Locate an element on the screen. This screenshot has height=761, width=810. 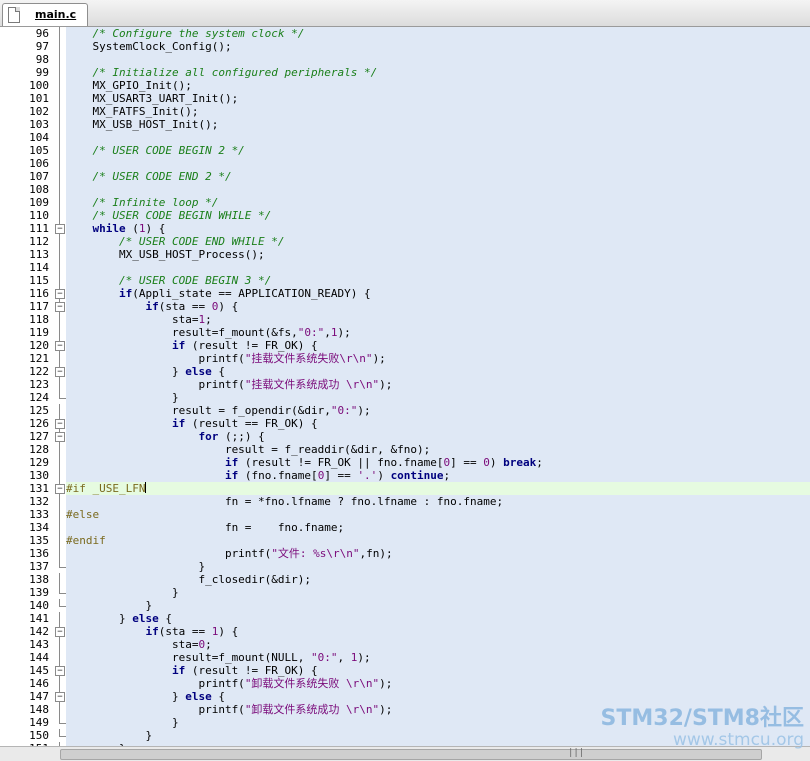
code-line: 125 result = f_opendir(&dir,"0:"); is located at coordinates (405, 410).